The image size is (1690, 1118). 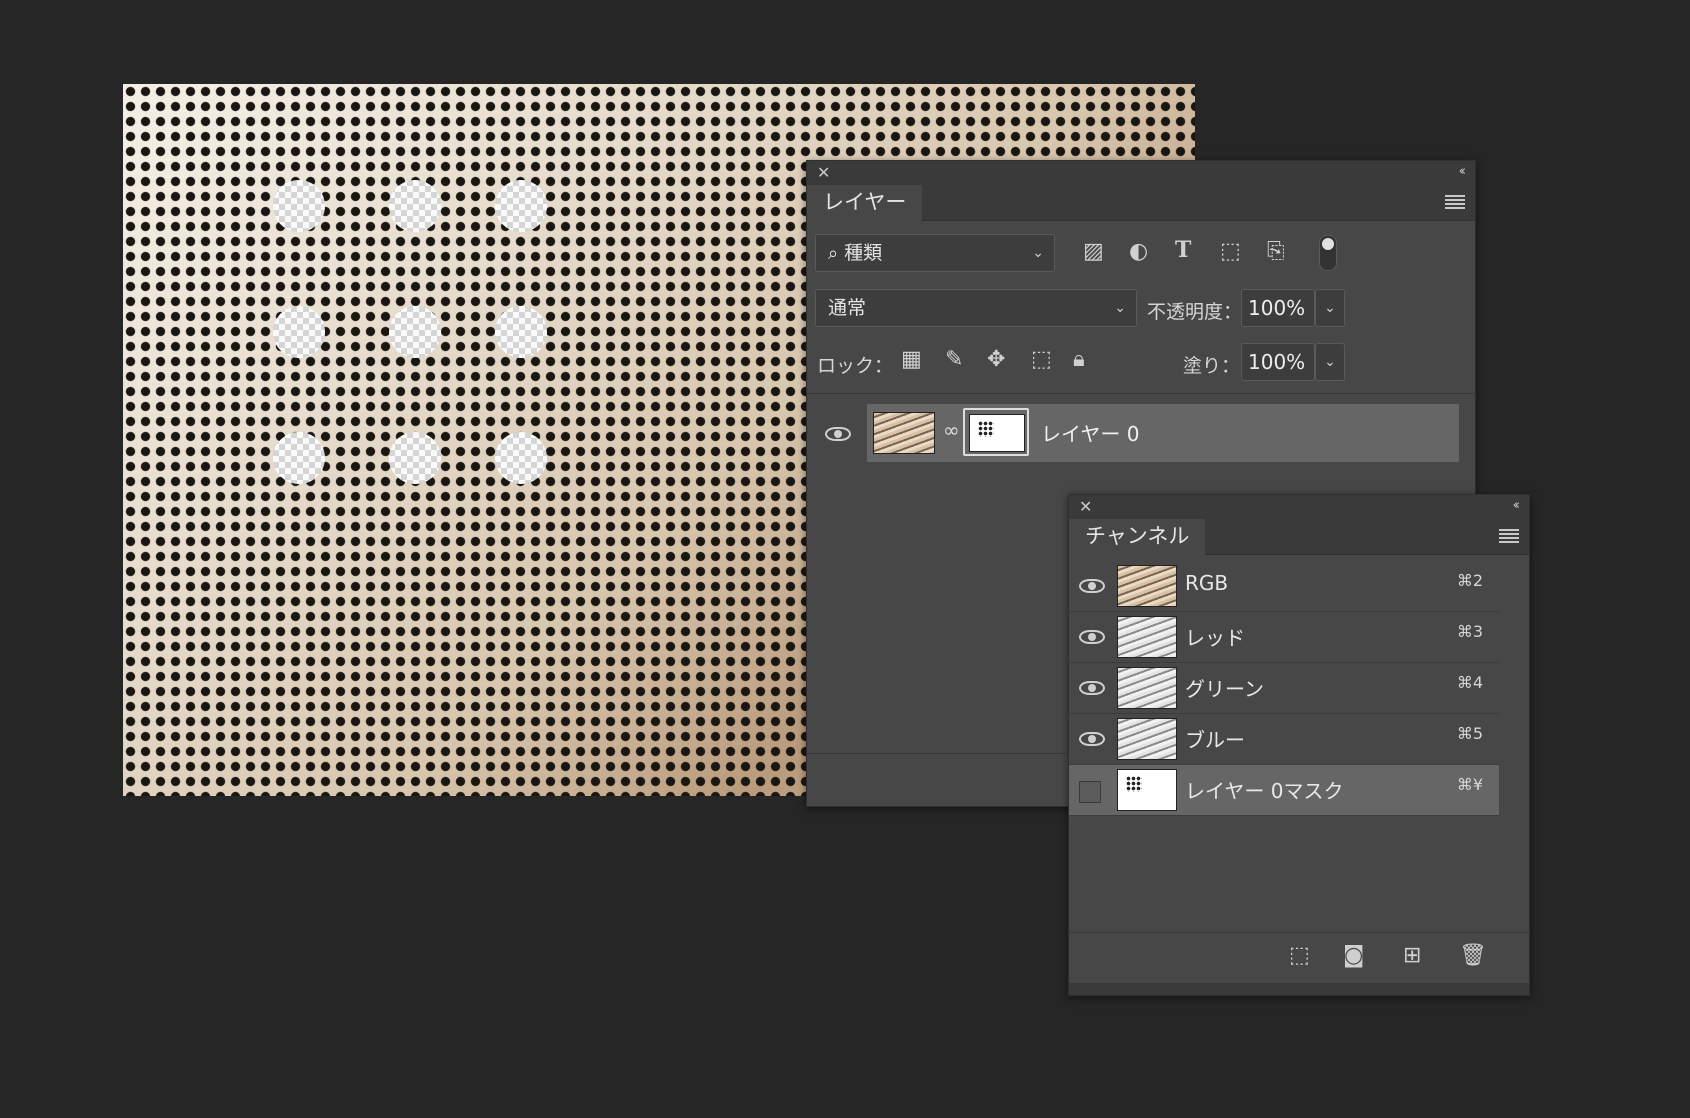 I want to click on lock-all-icon: 🔒︎, so click(x=1079, y=359).